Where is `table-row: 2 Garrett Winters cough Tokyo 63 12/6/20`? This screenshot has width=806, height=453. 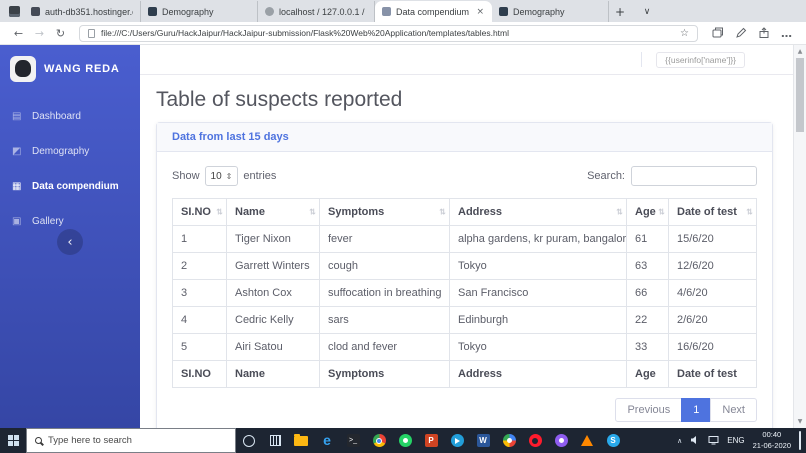 table-row: 2 Garrett Winters cough Tokyo 63 12/6/20 is located at coordinates (464, 266).